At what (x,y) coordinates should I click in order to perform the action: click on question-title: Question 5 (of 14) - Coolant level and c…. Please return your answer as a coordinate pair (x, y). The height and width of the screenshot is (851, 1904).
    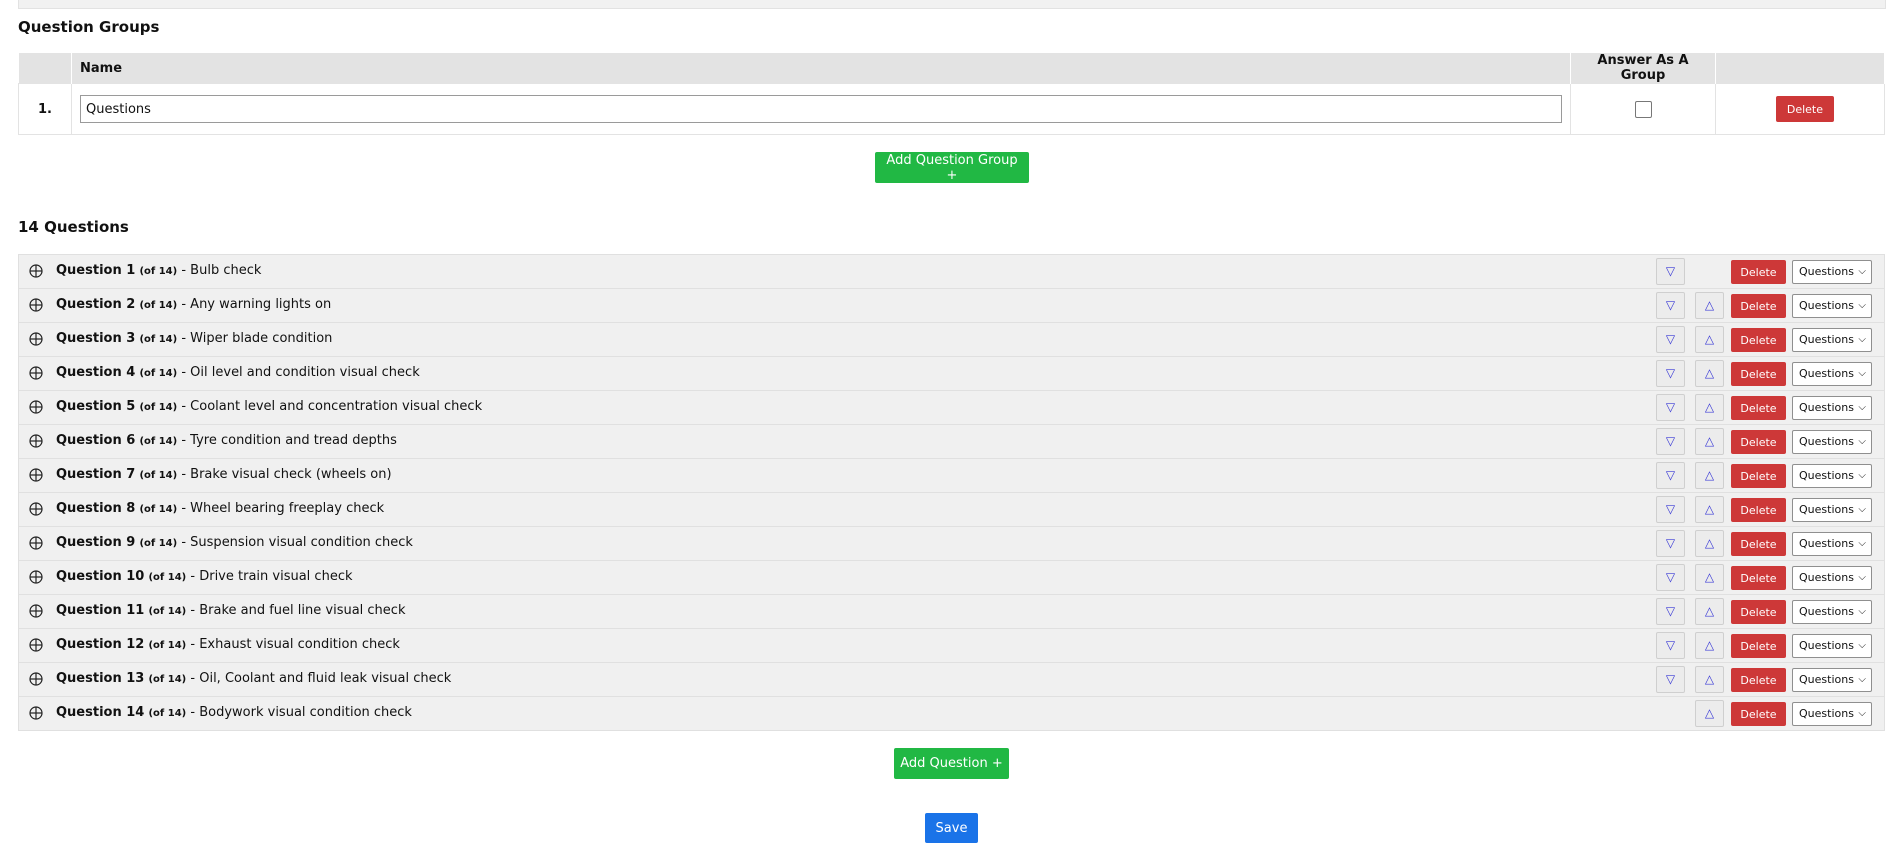
    Looking at the image, I should click on (269, 406).